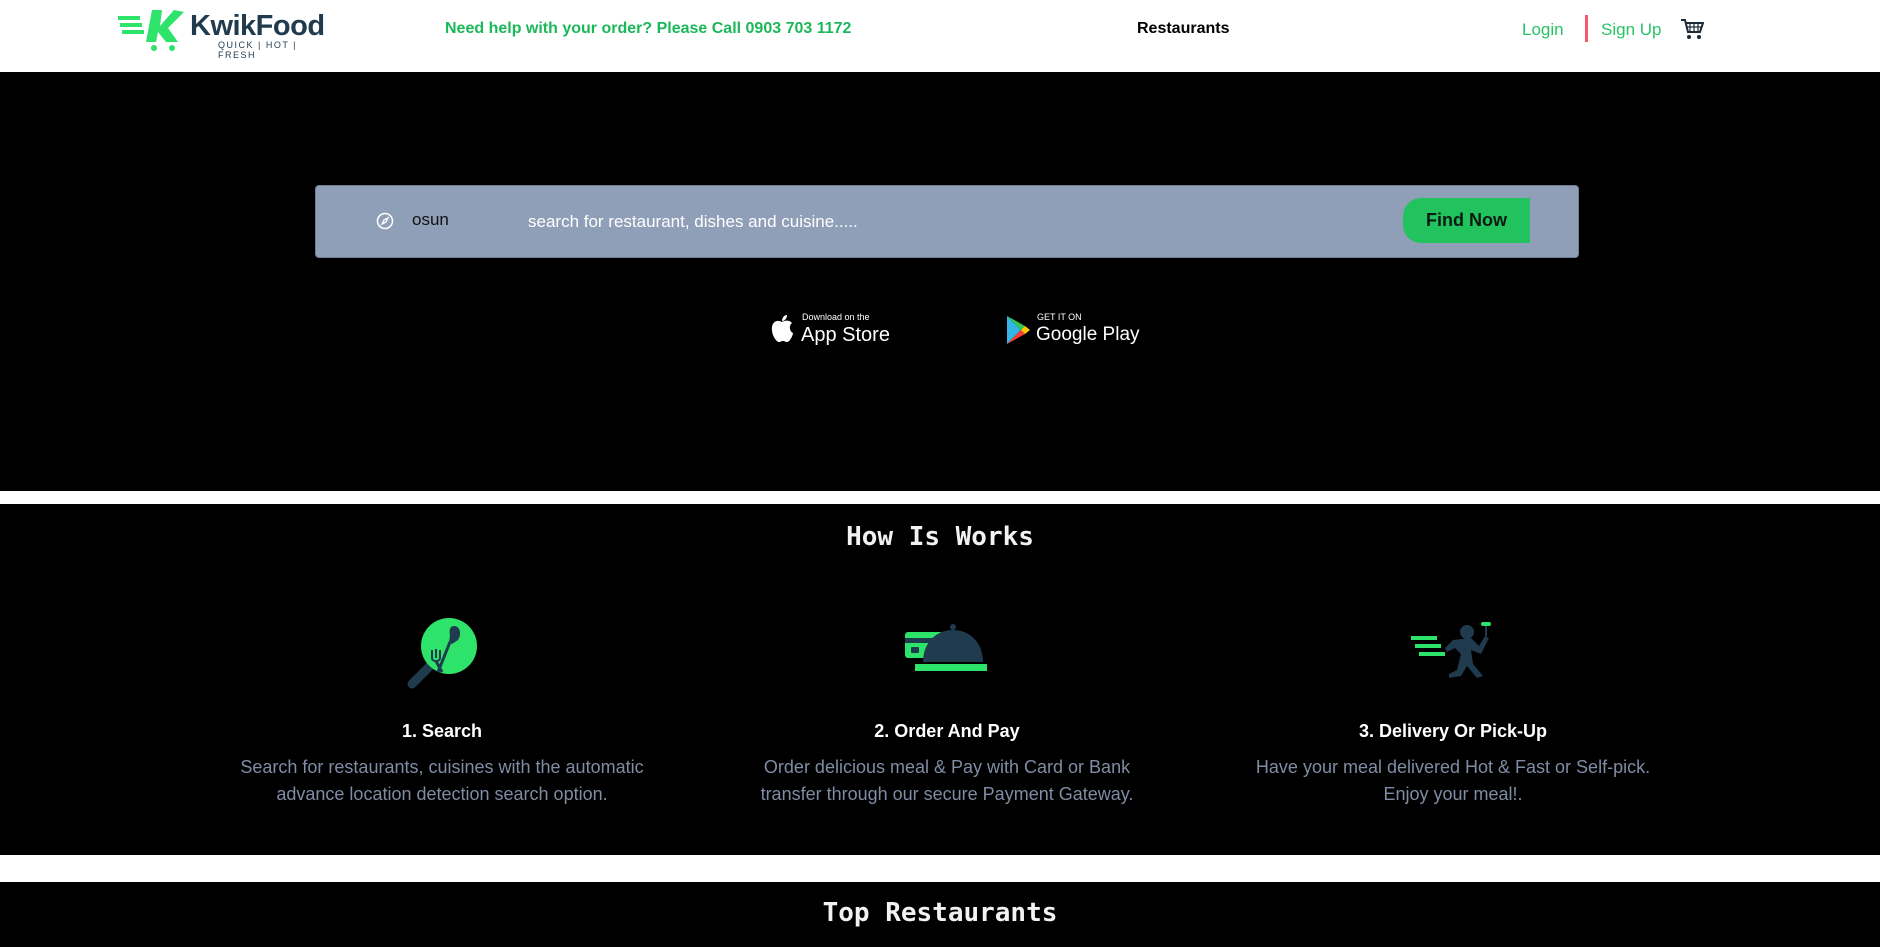 This screenshot has height=947, width=1880. Describe the element at coordinates (430, 220) in the screenshot. I see `location-value: osun` at that location.